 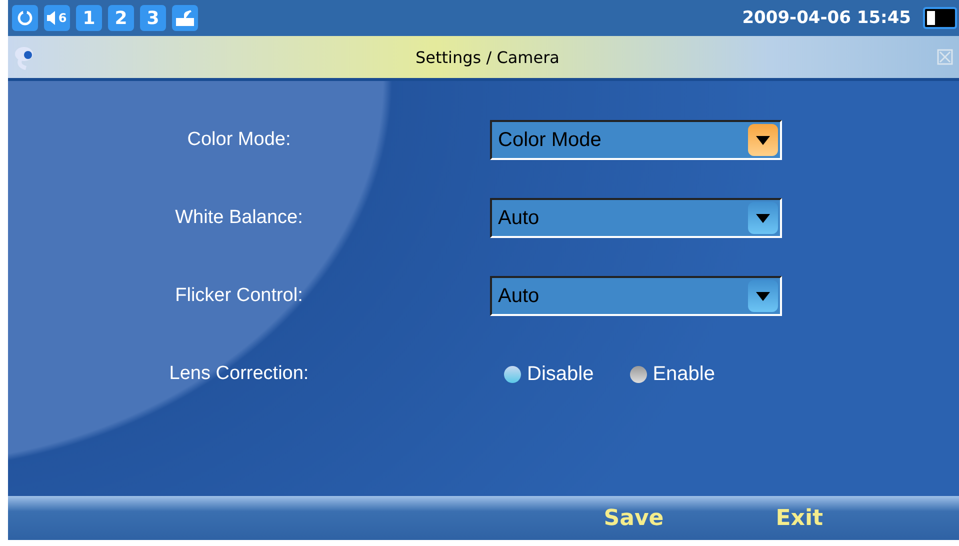 I want to click on field-label: White Balance:, so click(x=239, y=218).